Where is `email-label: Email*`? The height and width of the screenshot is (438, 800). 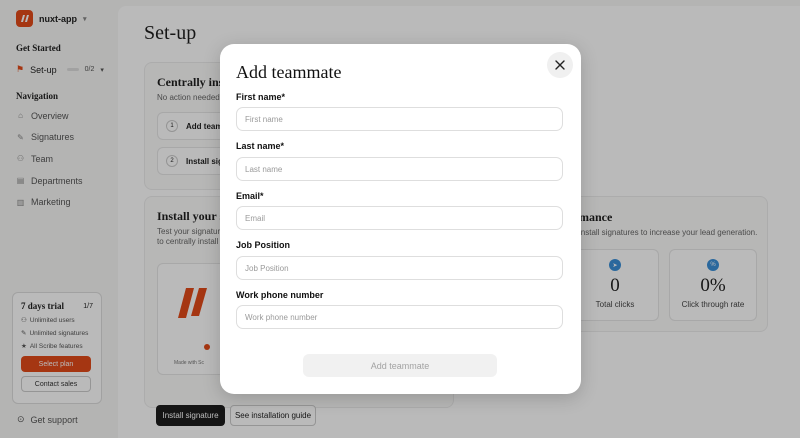 email-label: Email* is located at coordinates (250, 196).